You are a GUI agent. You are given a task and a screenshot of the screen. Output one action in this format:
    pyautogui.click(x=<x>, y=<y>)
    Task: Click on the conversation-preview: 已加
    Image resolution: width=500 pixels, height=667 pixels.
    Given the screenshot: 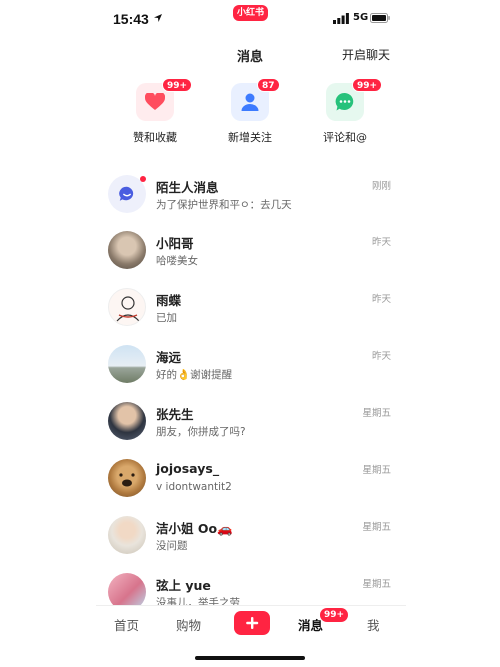 What is the action you would take?
    pyautogui.click(x=166, y=318)
    